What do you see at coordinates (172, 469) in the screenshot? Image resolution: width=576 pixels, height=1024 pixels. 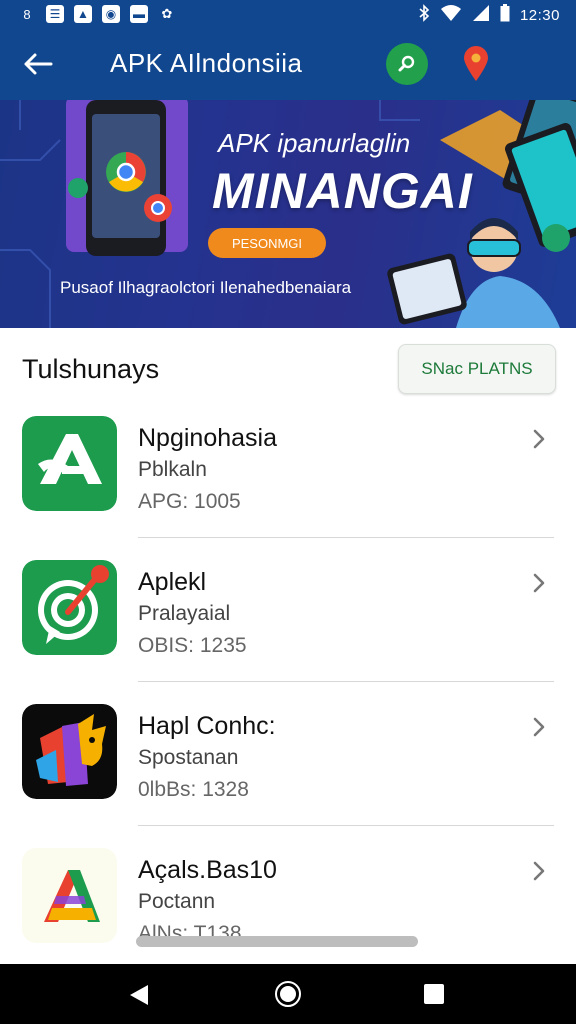 I see `app-category: Pblkaln` at bounding box center [172, 469].